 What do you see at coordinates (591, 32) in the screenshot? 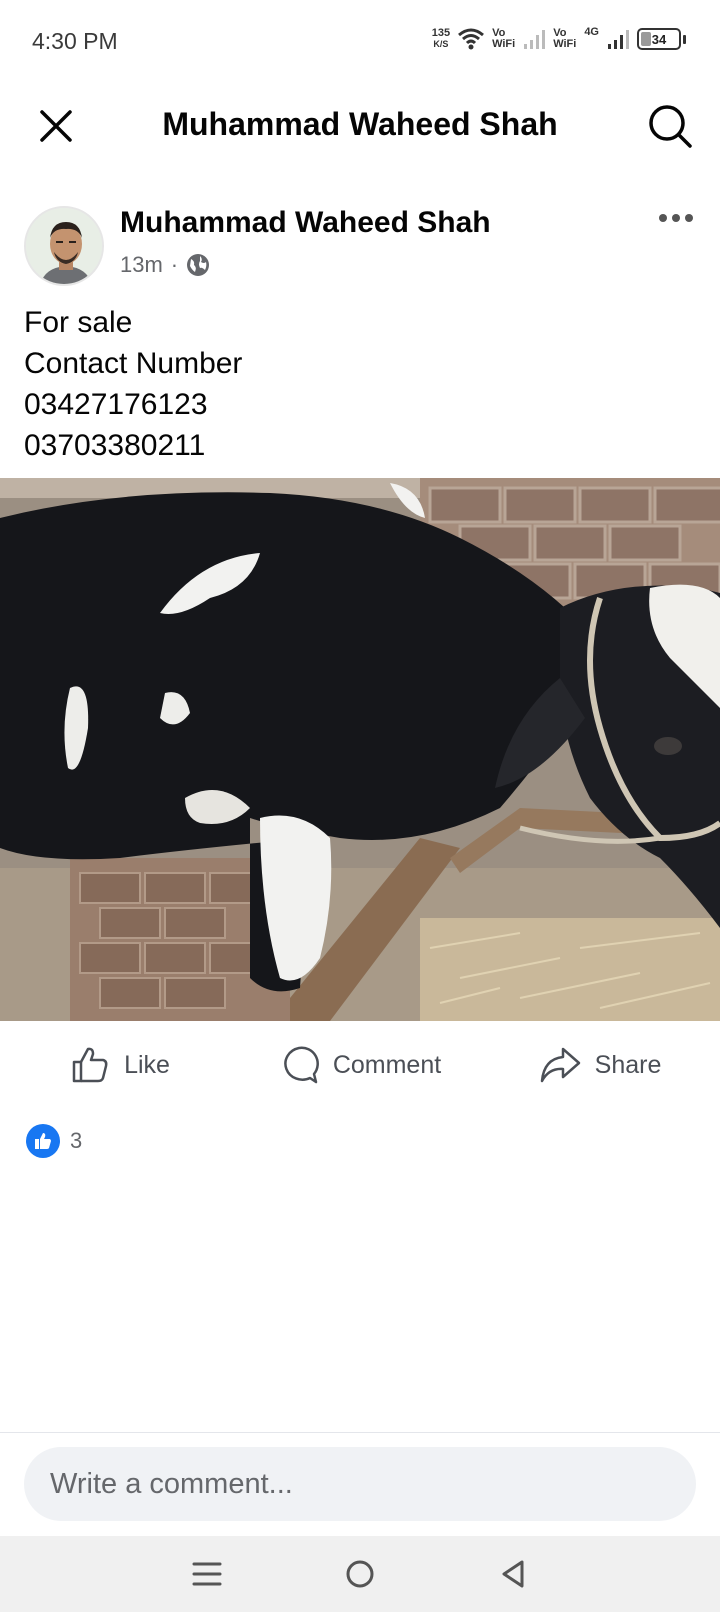
I see `network-type: 4G` at bounding box center [591, 32].